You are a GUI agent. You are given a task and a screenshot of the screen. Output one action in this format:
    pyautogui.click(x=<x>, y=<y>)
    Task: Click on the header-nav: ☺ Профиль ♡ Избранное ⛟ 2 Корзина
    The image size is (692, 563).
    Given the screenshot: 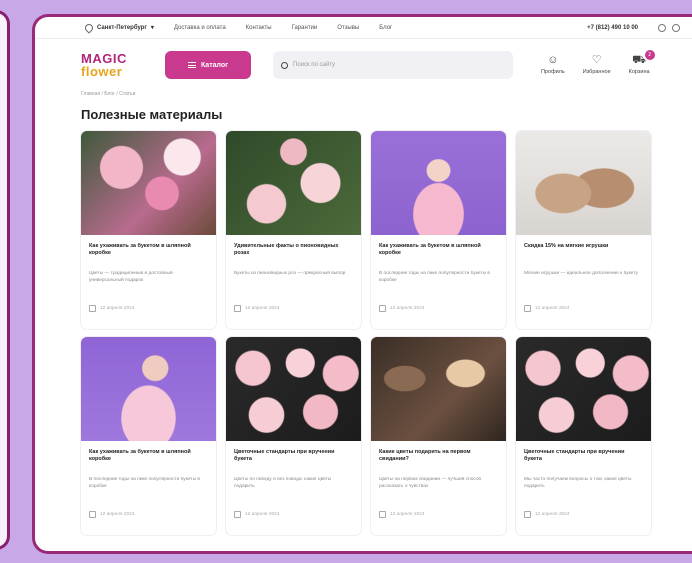 What is the action you would take?
    pyautogui.click(x=598, y=63)
    